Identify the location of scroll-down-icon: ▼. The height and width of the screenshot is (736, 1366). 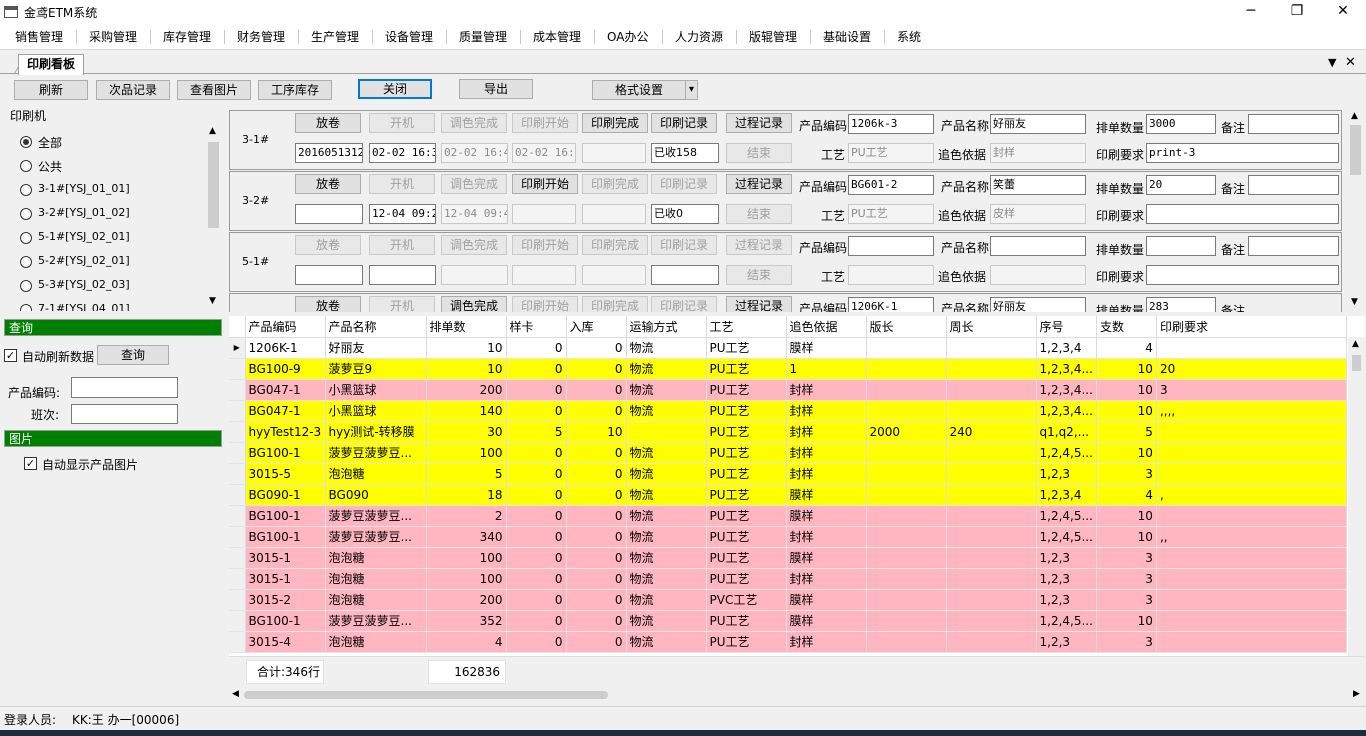
(1354, 302).